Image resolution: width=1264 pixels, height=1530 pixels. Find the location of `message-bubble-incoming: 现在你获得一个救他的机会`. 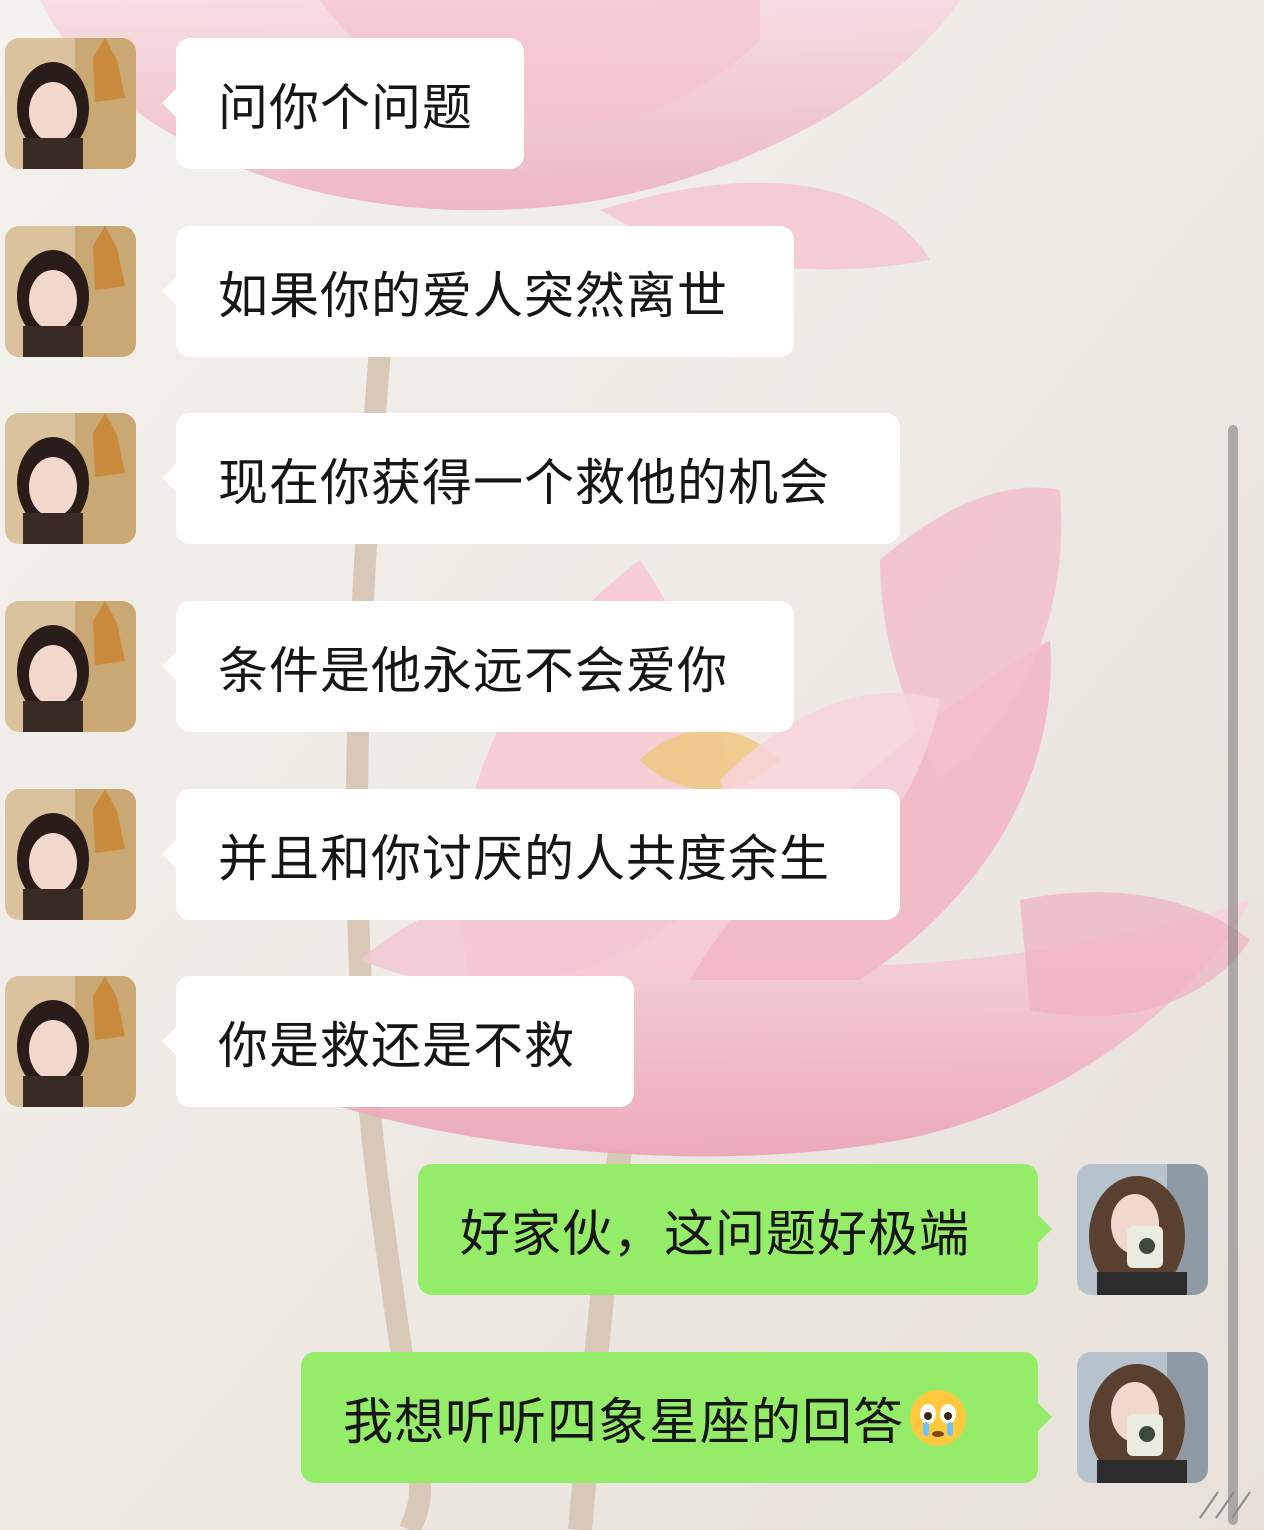

message-bubble-incoming: 现在你获得一个救他的机会 is located at coordinates (531, 478).